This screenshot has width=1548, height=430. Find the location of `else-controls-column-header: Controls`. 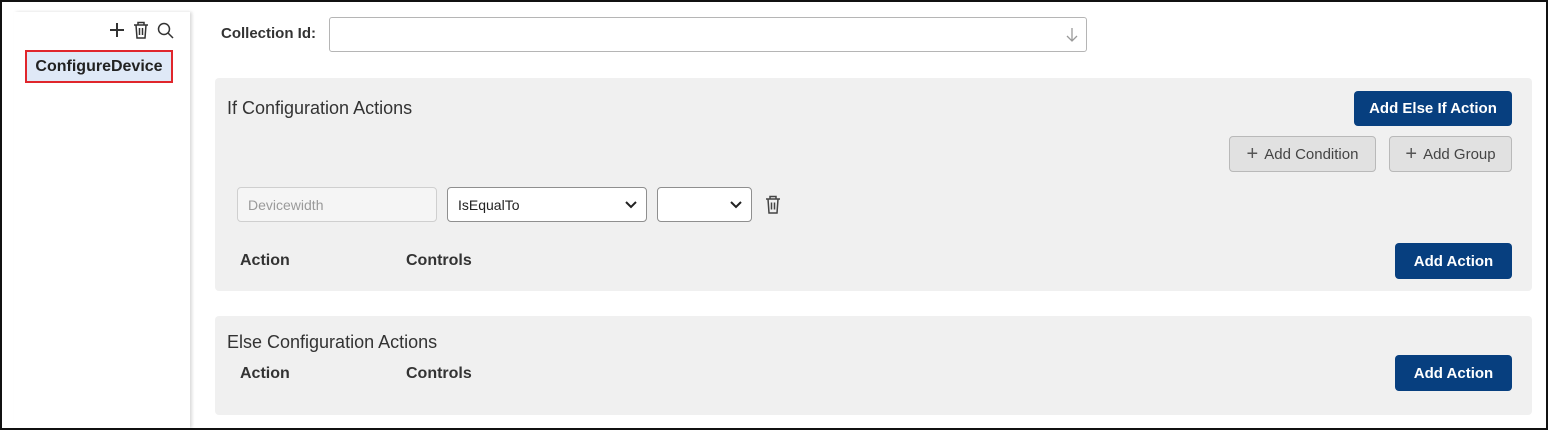

else-controls-column-header: Controls is located at coordinates (439, 373).